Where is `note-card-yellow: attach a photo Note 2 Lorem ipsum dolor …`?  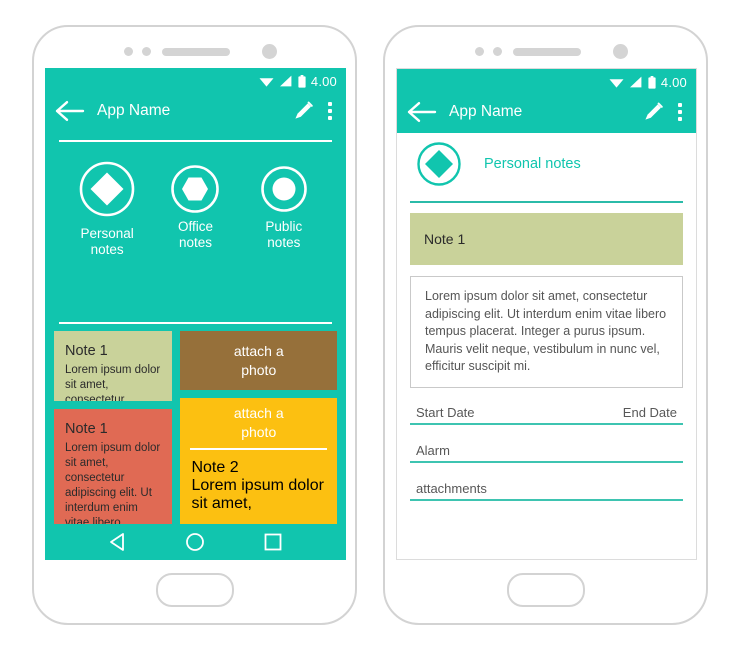 note-card-yellow: attach a photo Note 2 Lorem ipsum dolor … is located at coordinates (258, 461).